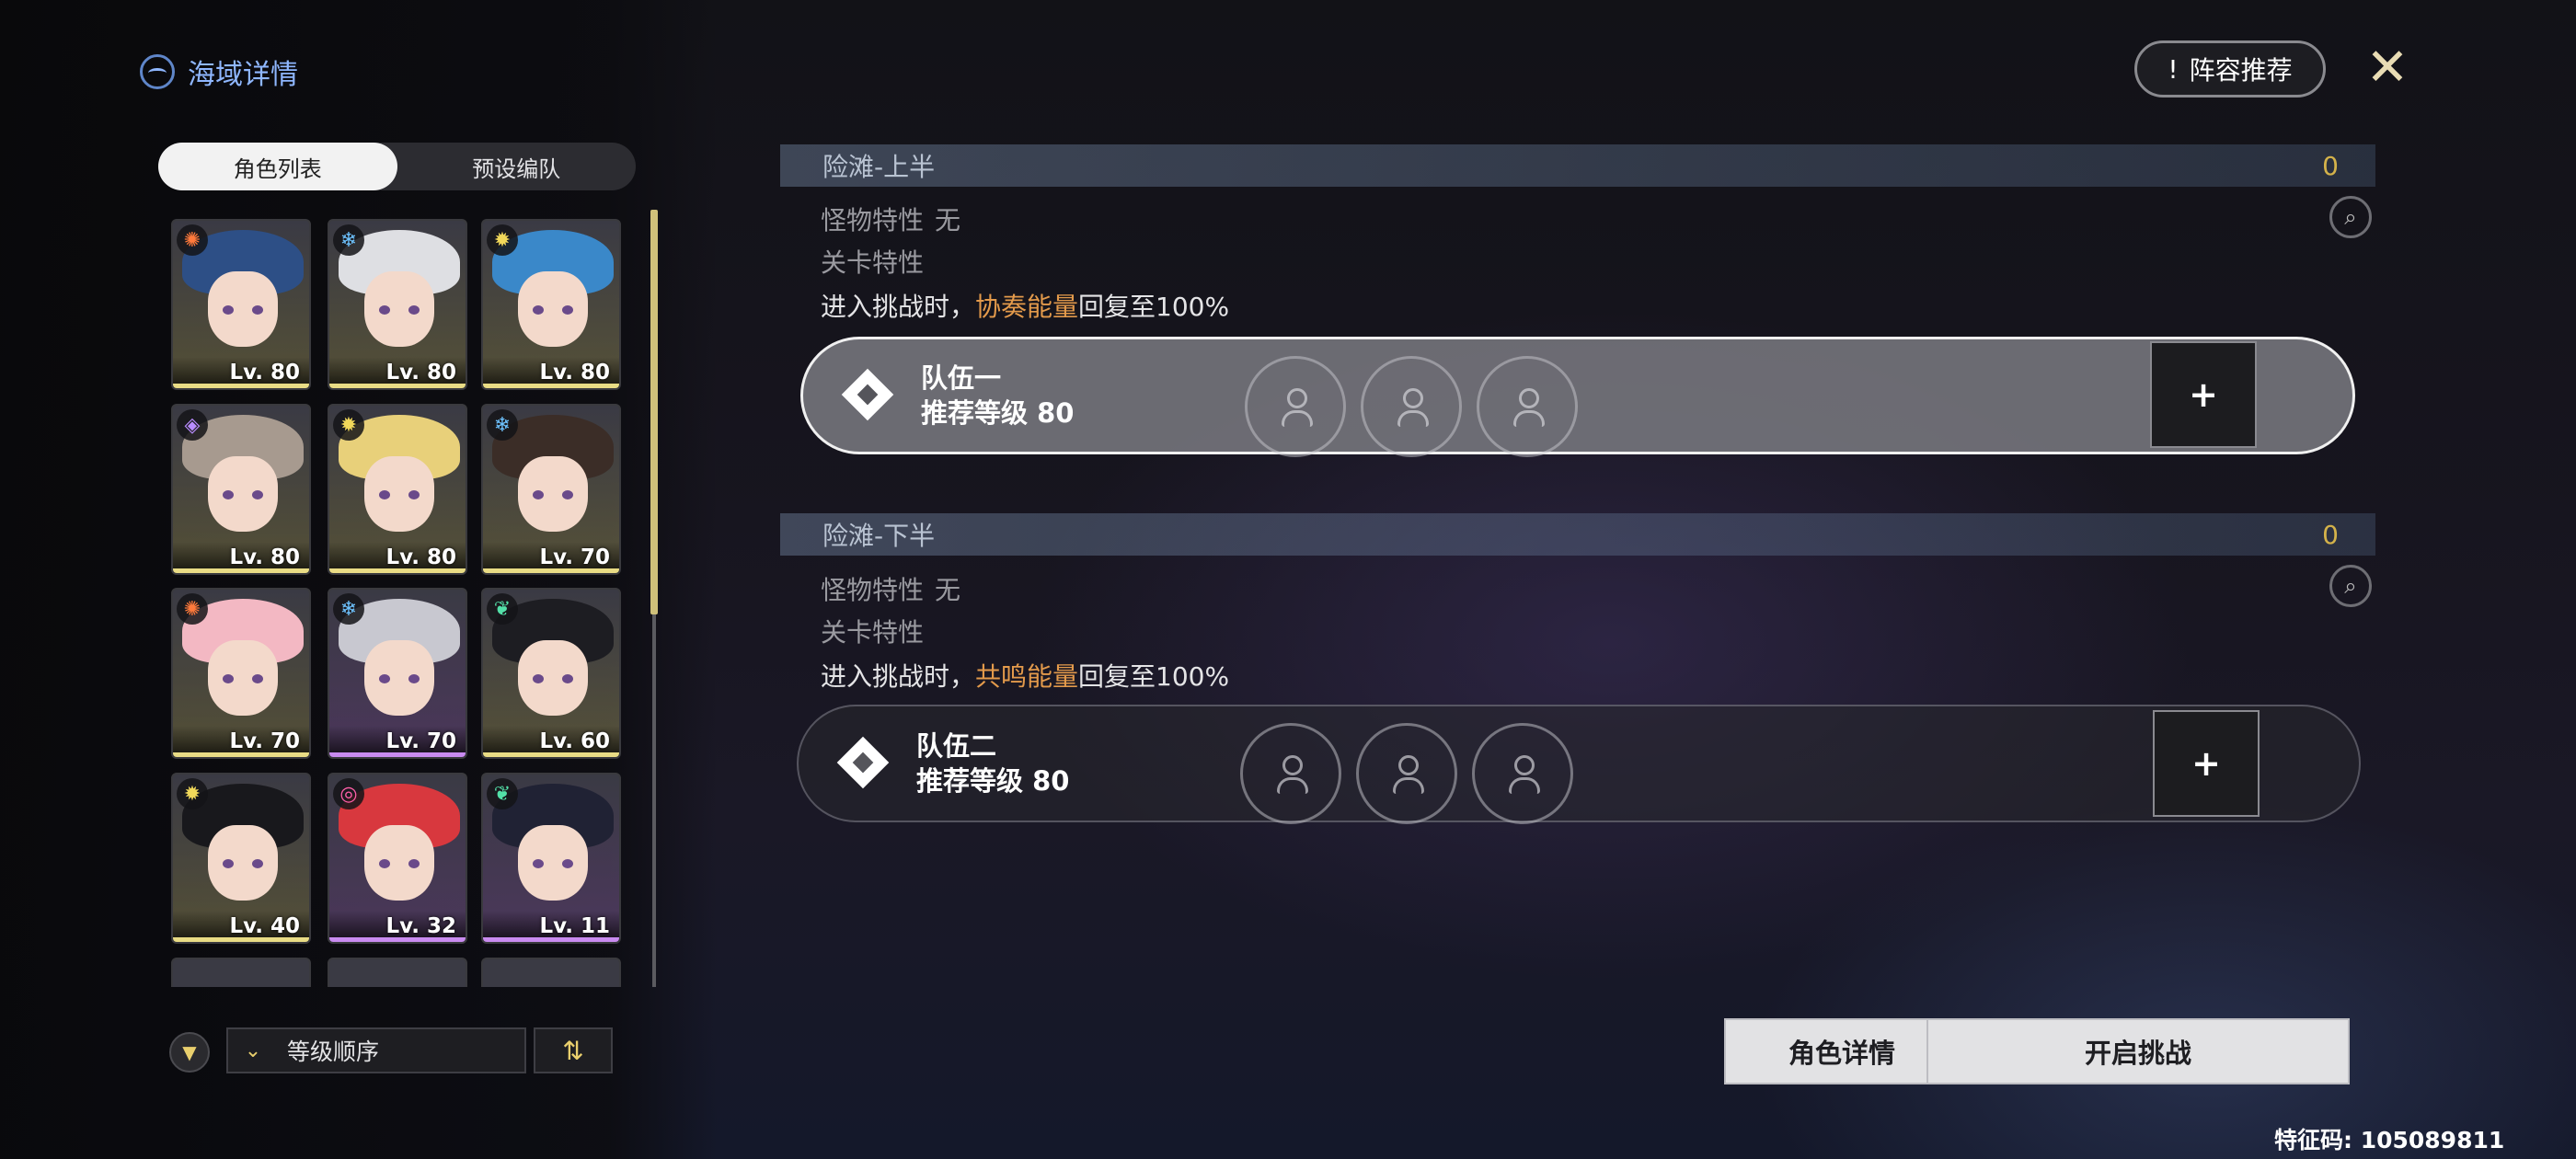 The image size is (2576, 1159). I want to click on character-level: Lv. 11, so click(574, 926).